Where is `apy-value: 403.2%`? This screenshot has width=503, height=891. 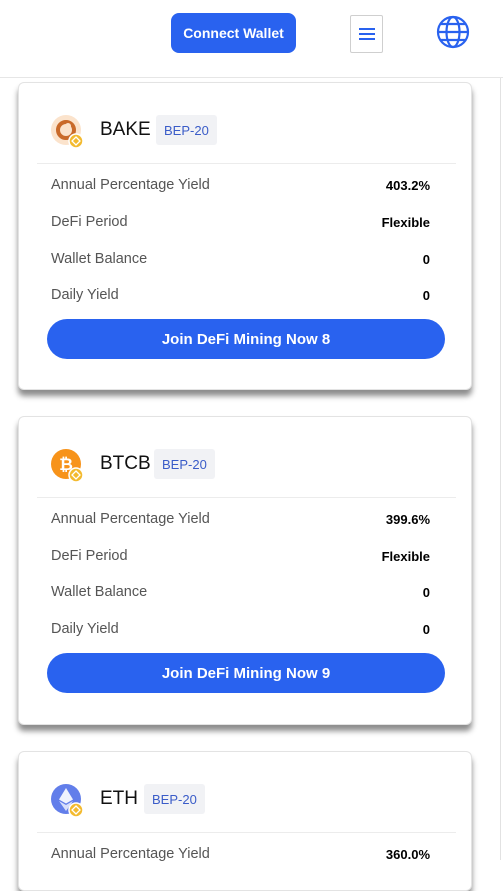 apy-value: 403.2% is located at coordinates (407, 185).